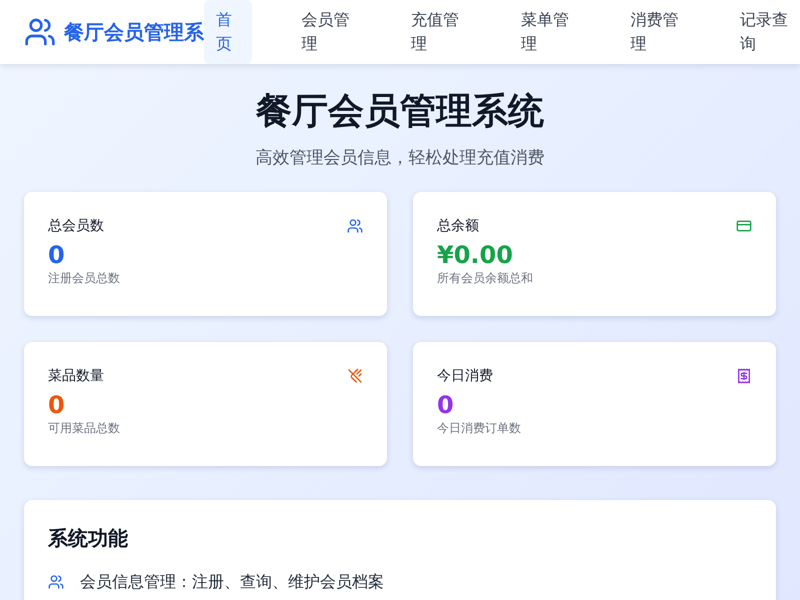 The width and height of the screenshot is (800, 600). I want to click on section-title: 系统功能, so click(88, 538).